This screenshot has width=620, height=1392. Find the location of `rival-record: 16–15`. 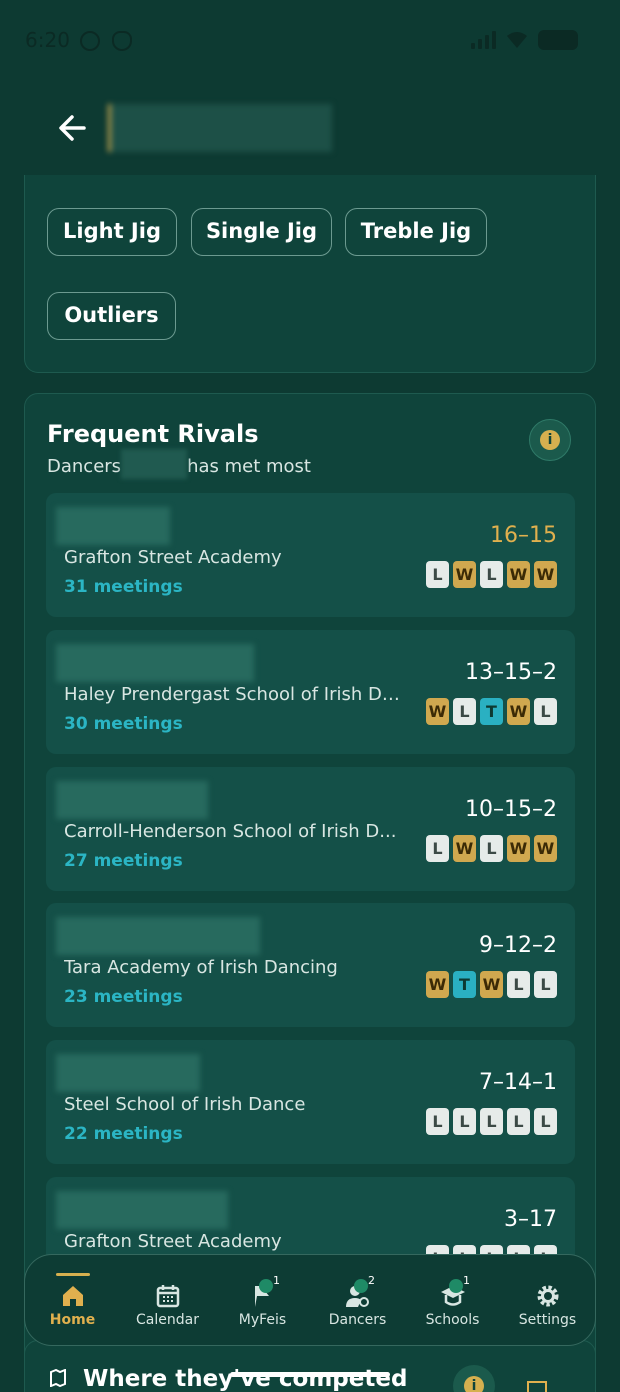

rival-record: 16–15 is located at coordinates (523, 535).